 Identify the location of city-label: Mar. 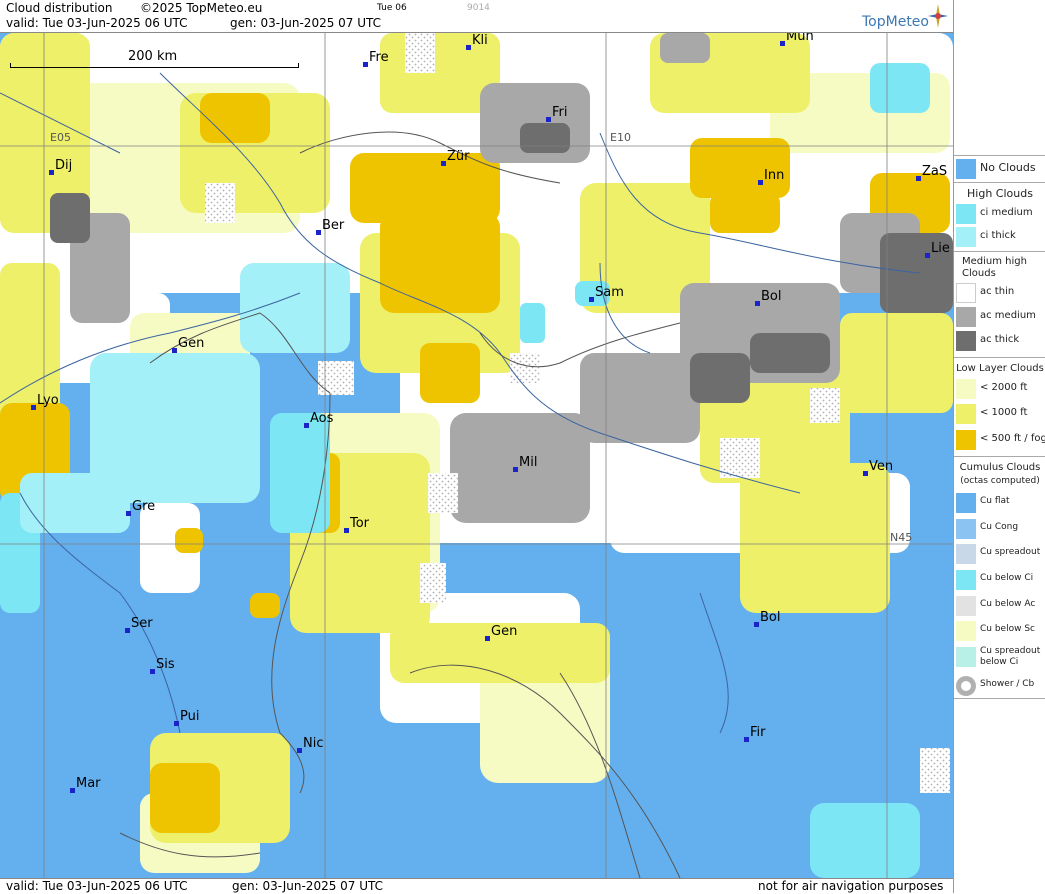
(85, 784).